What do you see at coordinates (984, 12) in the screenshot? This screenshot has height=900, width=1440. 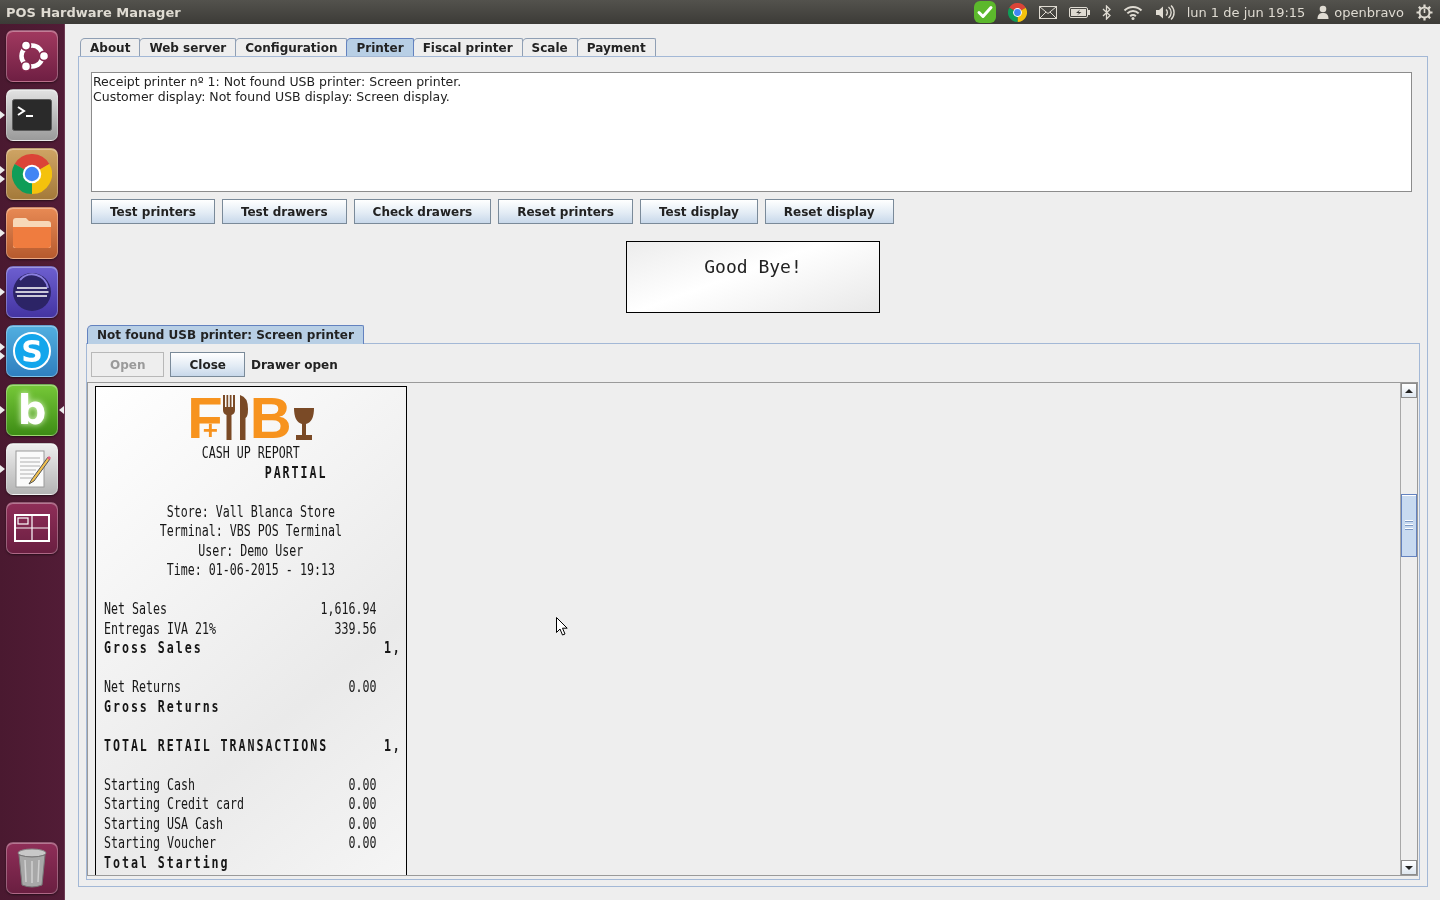 I see `check-badge-icon` at bounding box center [984, 12].